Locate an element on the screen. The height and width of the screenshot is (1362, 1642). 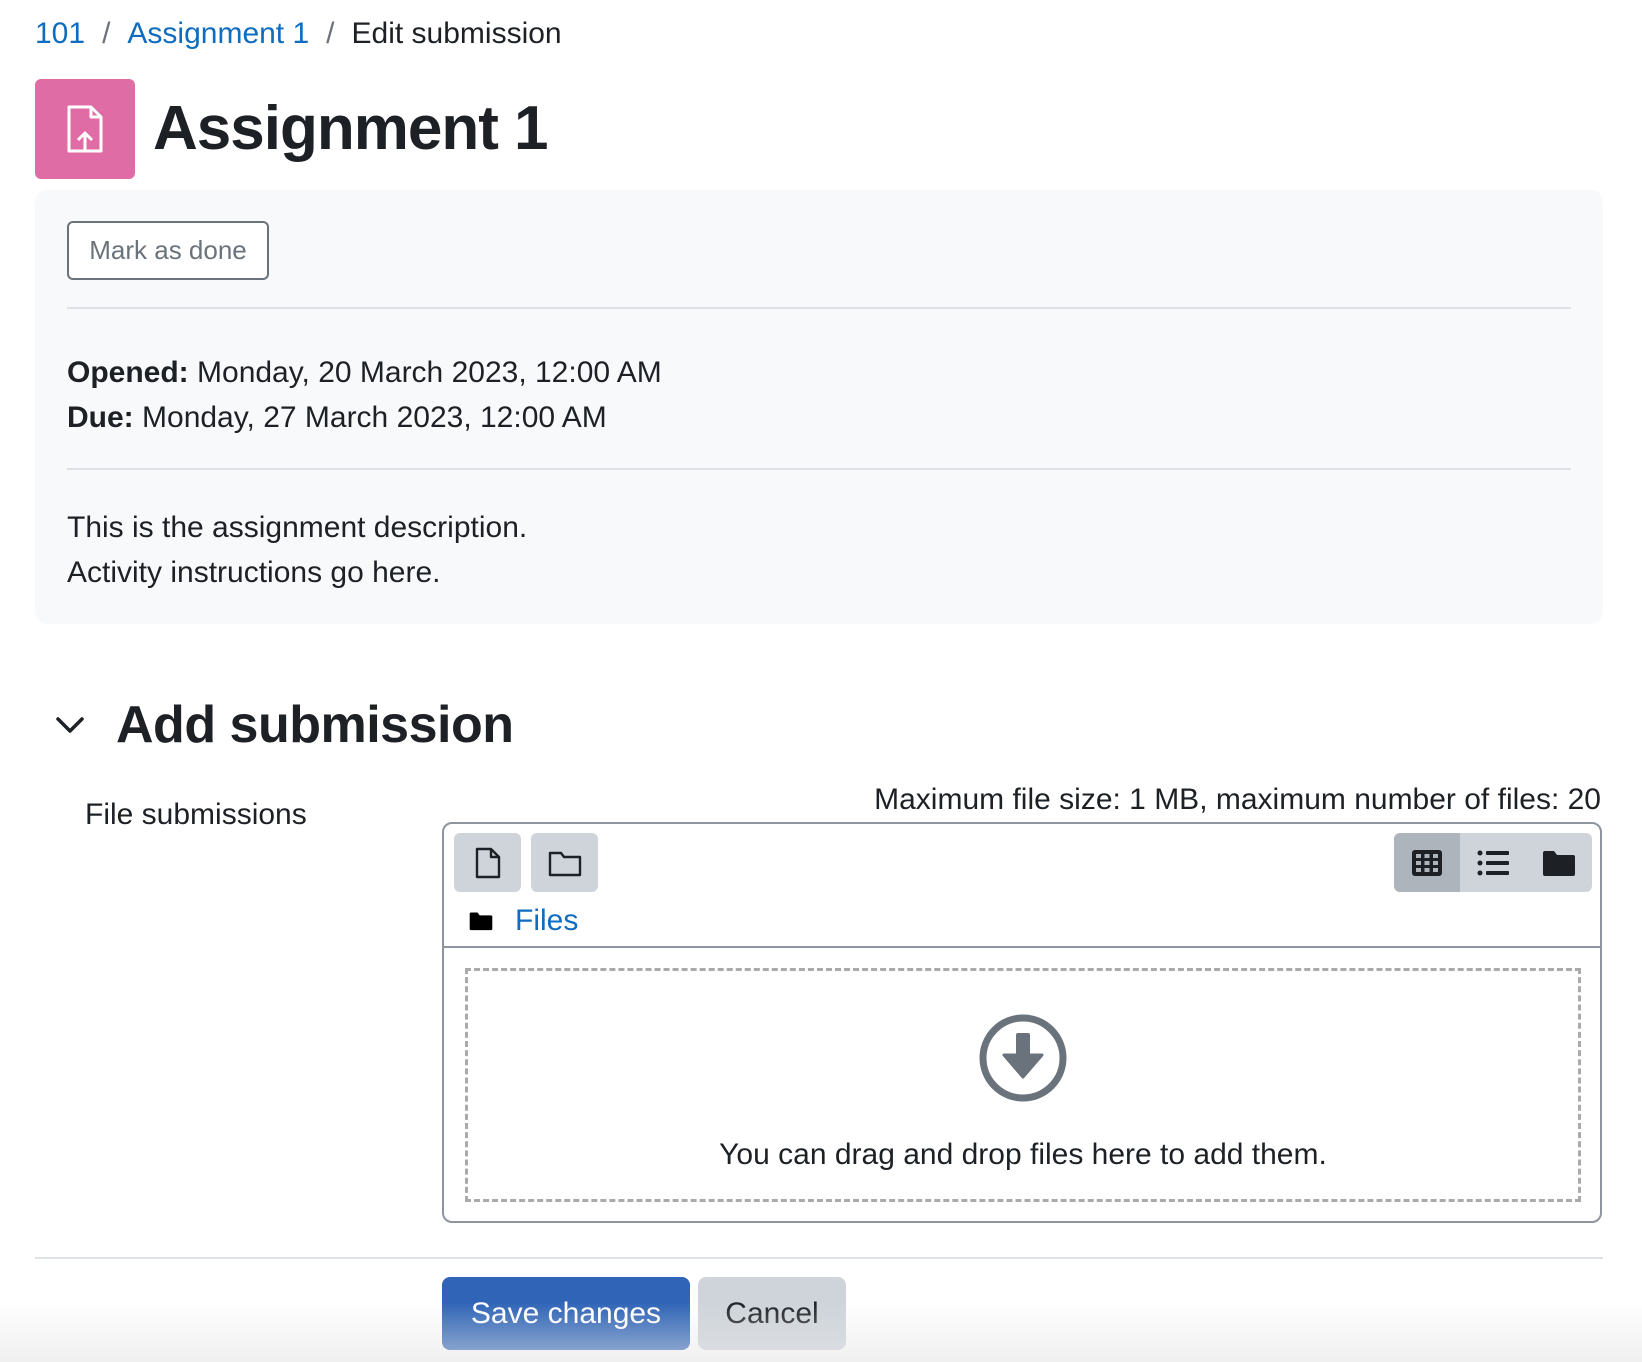
due-date: Due: Monday, 27 March 2023, 12:00 AM is located at coordinates (364, 417).